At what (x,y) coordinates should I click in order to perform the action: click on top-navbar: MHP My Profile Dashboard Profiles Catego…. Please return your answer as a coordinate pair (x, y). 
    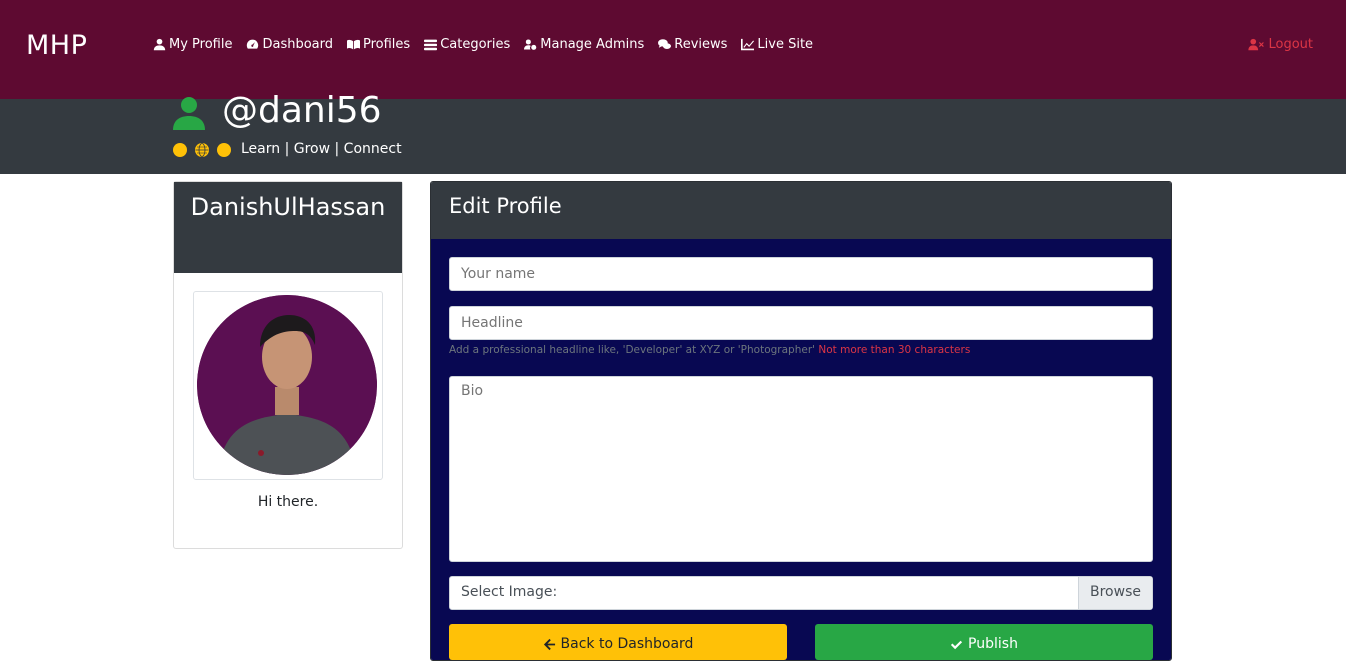
    Looking at the image, I should click on (673, 49).